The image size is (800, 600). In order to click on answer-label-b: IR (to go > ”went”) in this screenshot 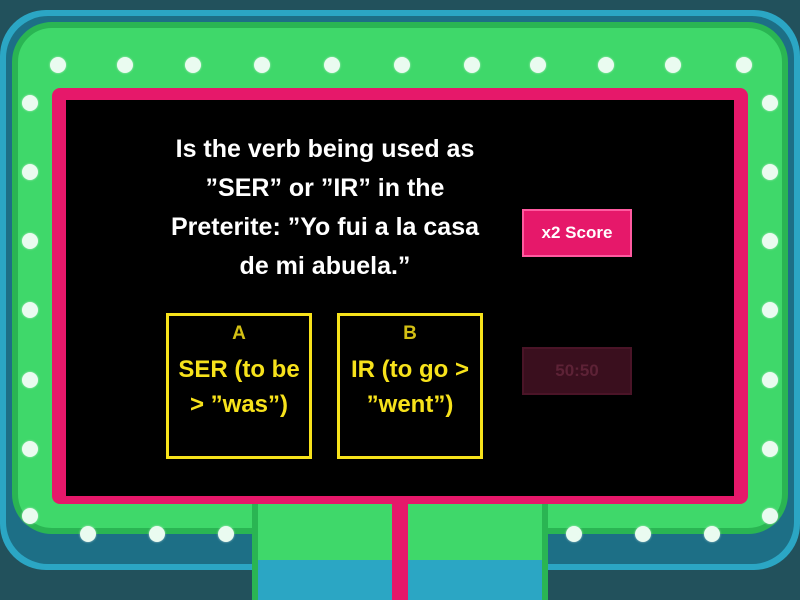, I will do `click(410, 387)`.